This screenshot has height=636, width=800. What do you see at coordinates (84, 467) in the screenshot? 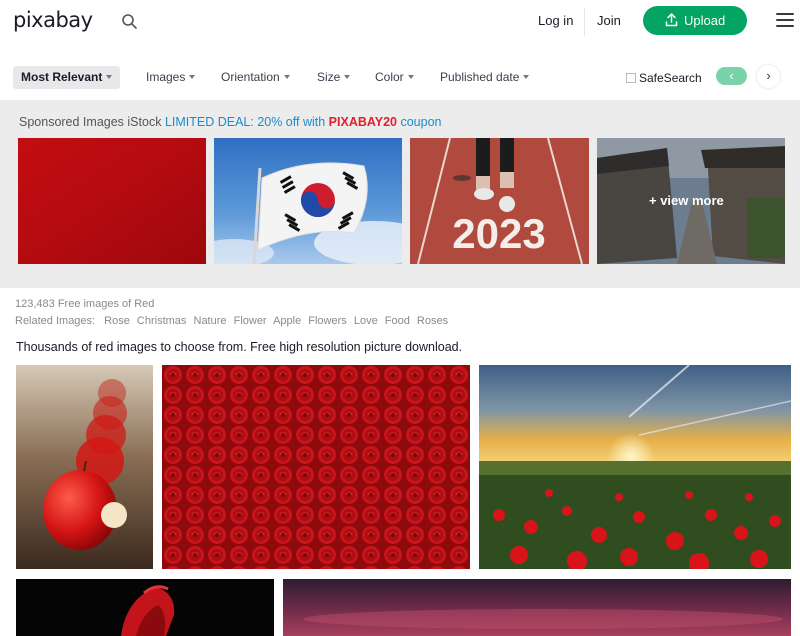
I see `image-tile-apples` at bounding box center [84, 467].